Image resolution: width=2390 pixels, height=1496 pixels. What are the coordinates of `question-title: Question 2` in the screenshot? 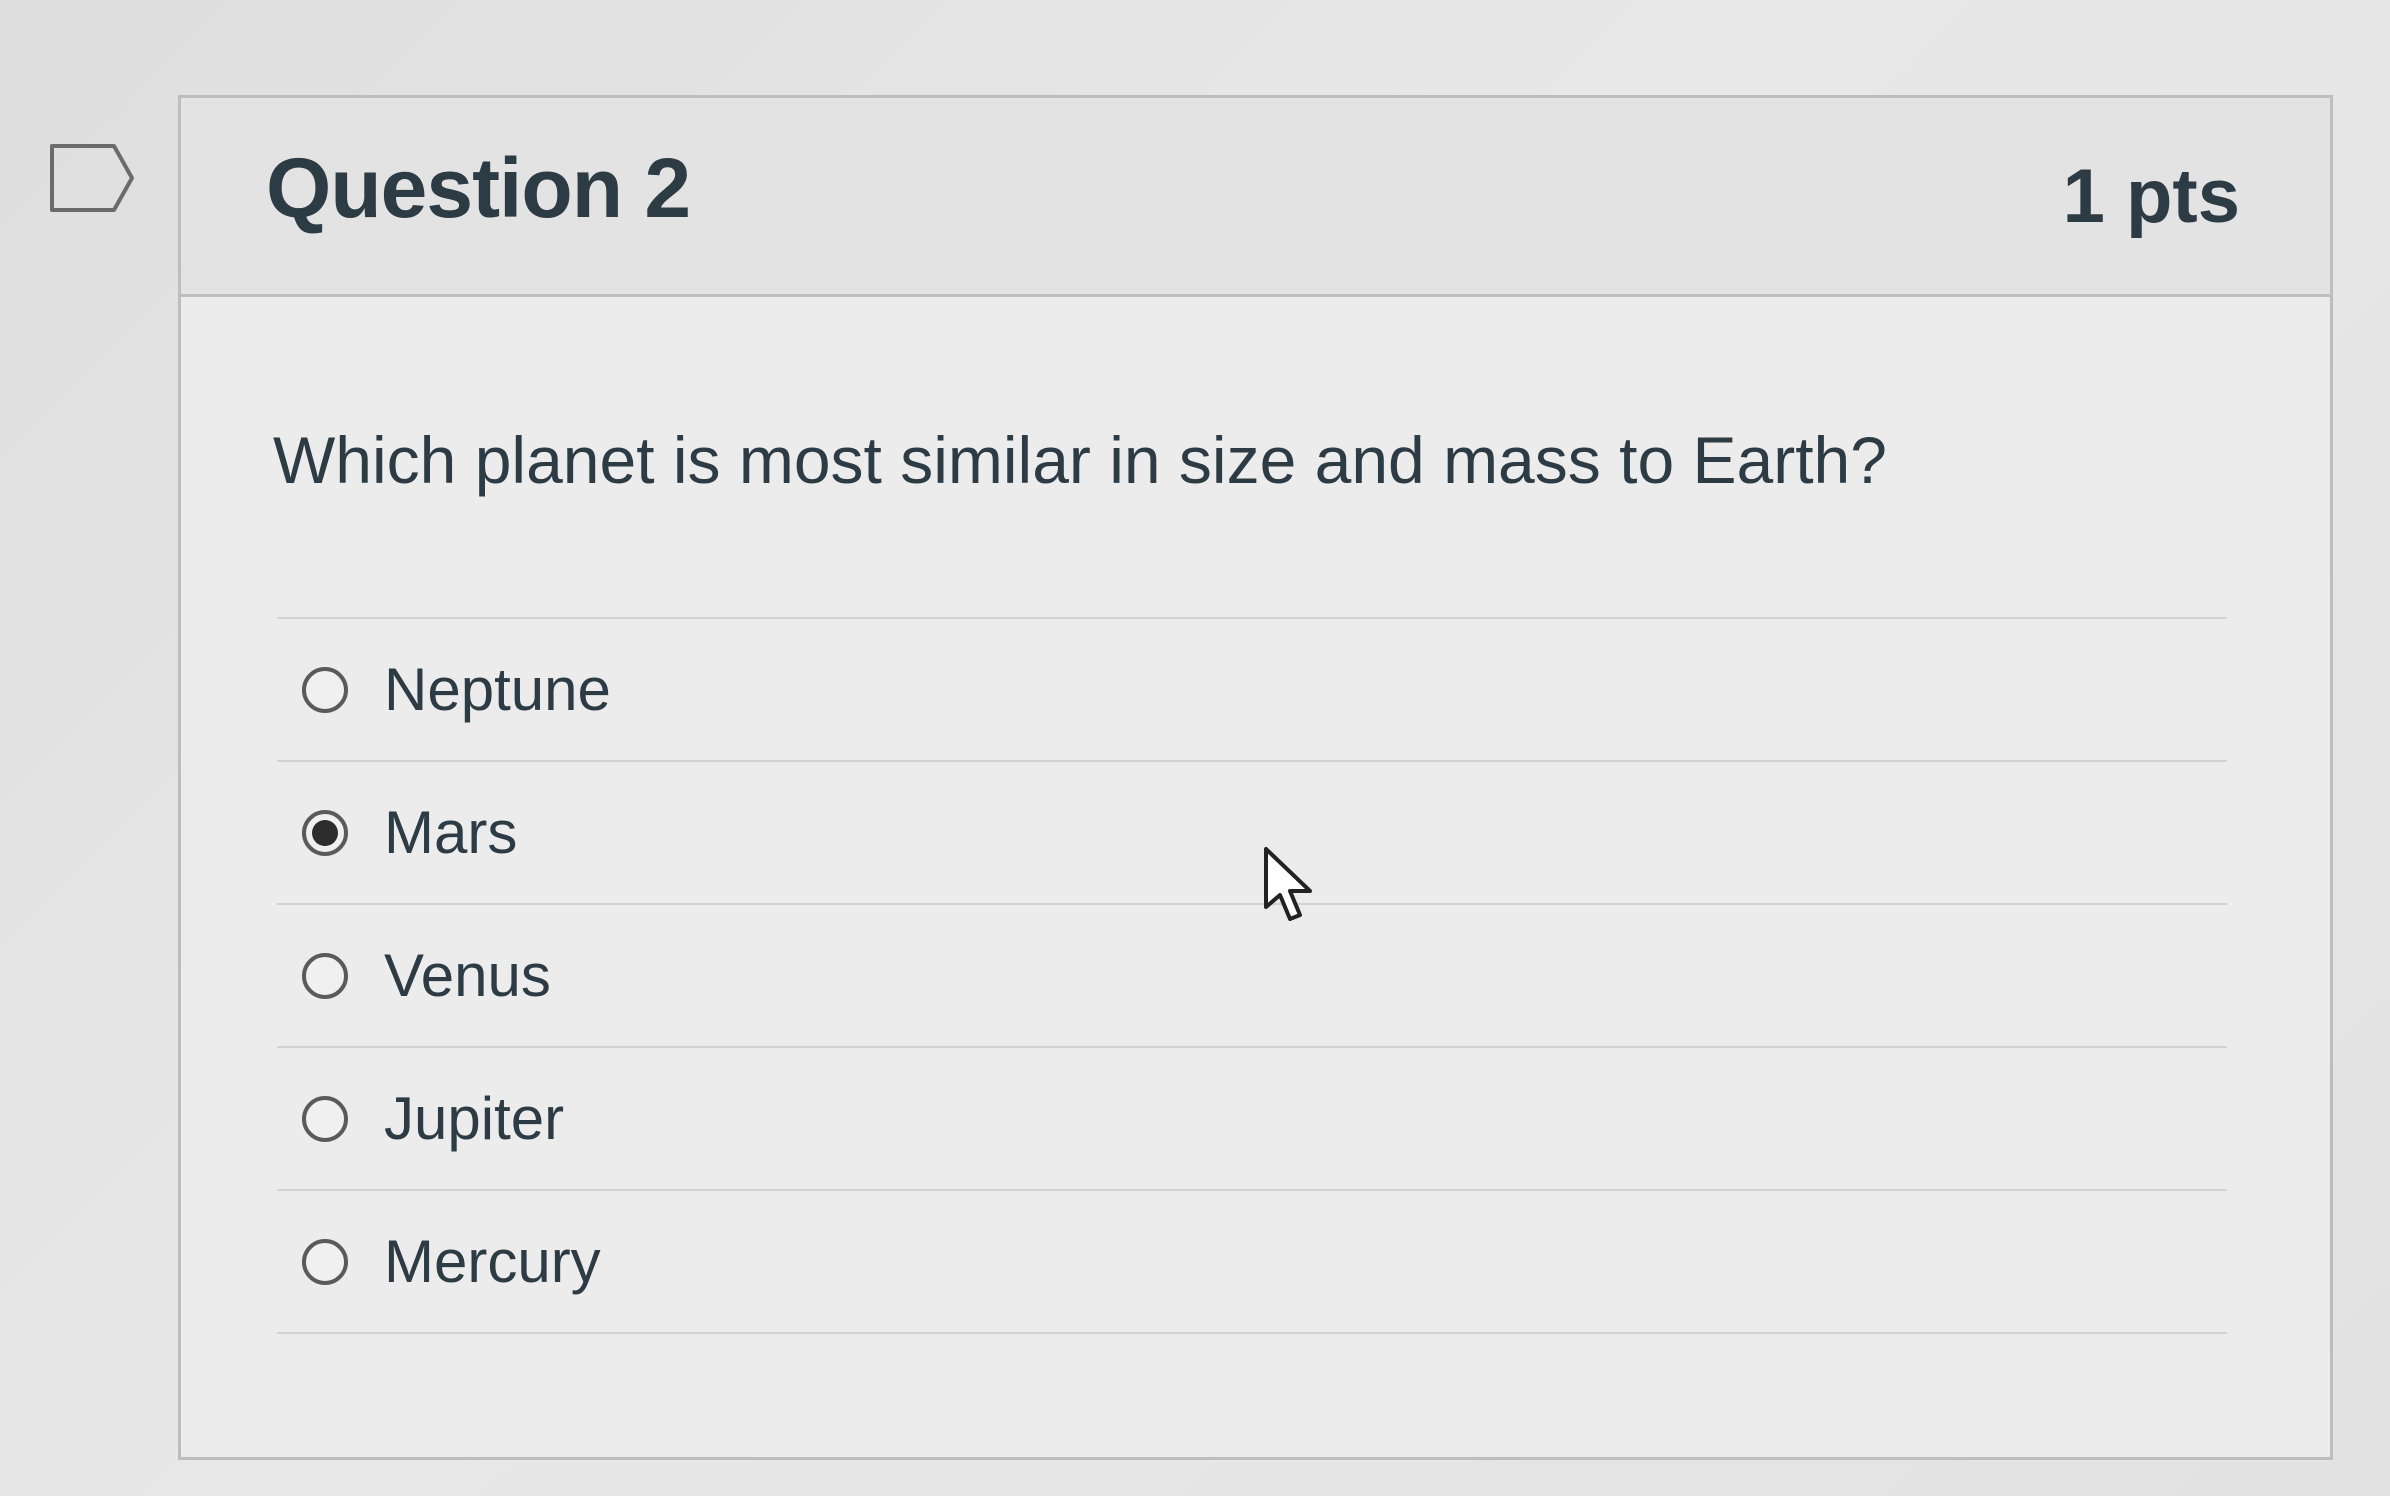 It's located at (478, 188).